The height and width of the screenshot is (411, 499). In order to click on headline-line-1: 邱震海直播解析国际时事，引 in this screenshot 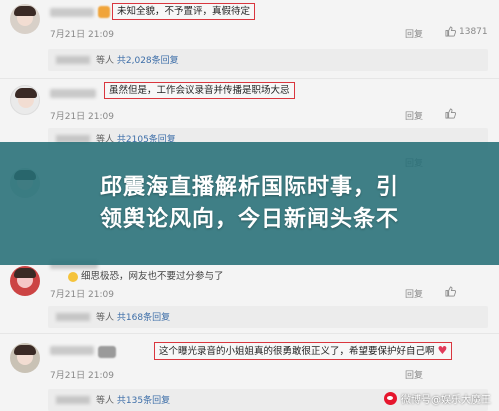, I will do `click(249, 187)`.